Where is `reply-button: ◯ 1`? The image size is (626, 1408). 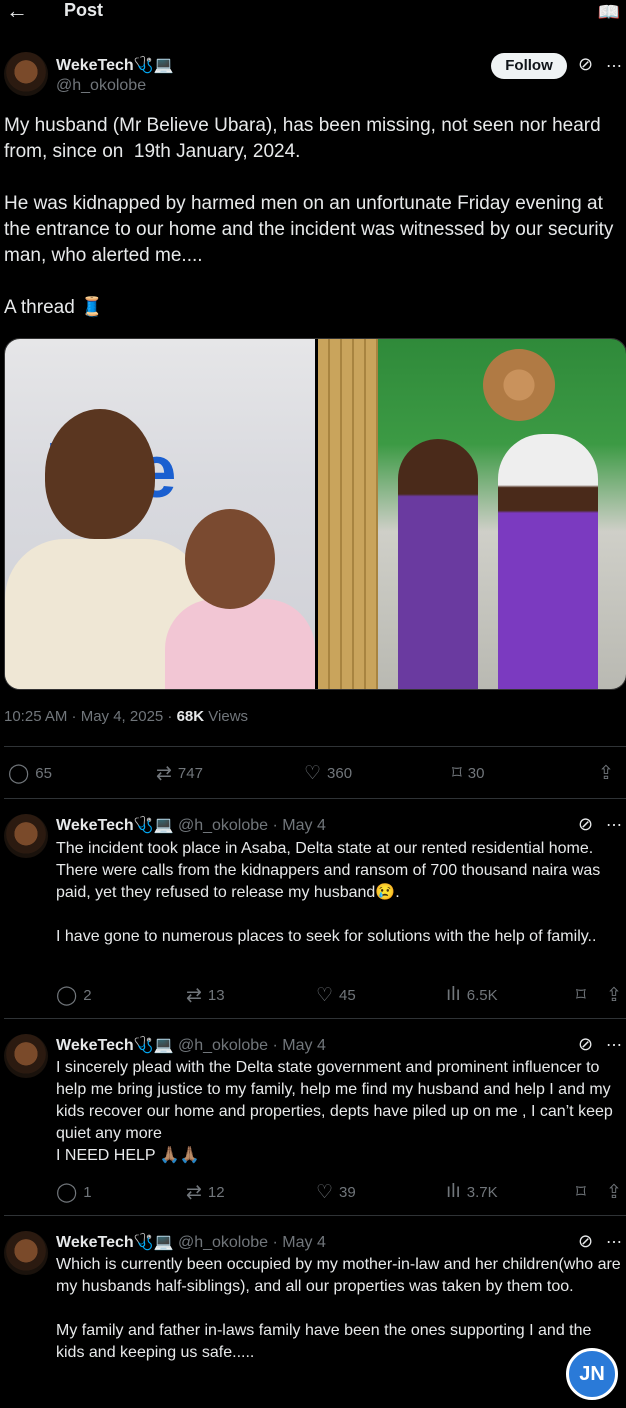
reply-button: ◯ 1 is located at coordinates (74, 1192).